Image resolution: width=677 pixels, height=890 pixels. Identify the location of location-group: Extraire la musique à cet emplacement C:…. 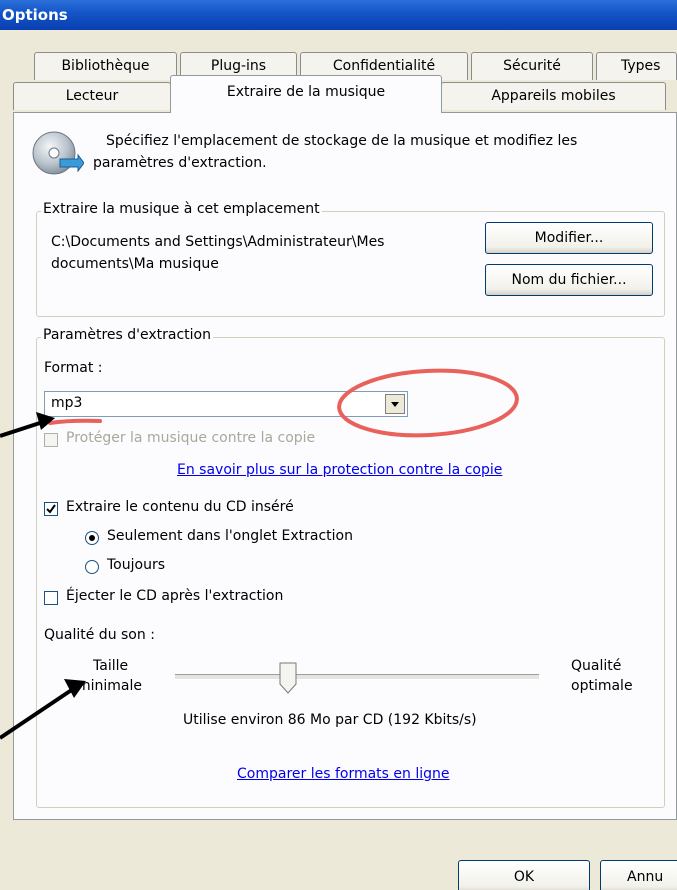
(350, 259).